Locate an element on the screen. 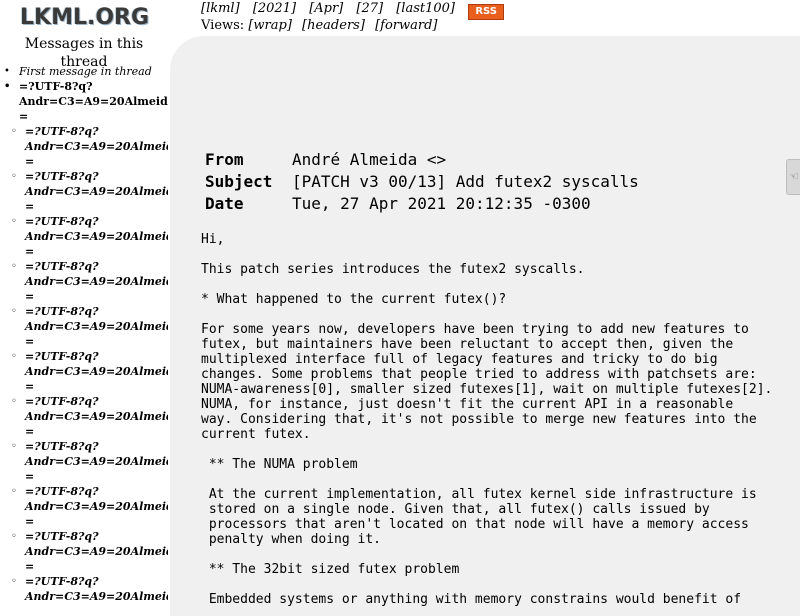 This screenshot has width=800, height=616. thread-root-line: Andr=C3=A9=20Almeida? is located at coordinates (93, 101).